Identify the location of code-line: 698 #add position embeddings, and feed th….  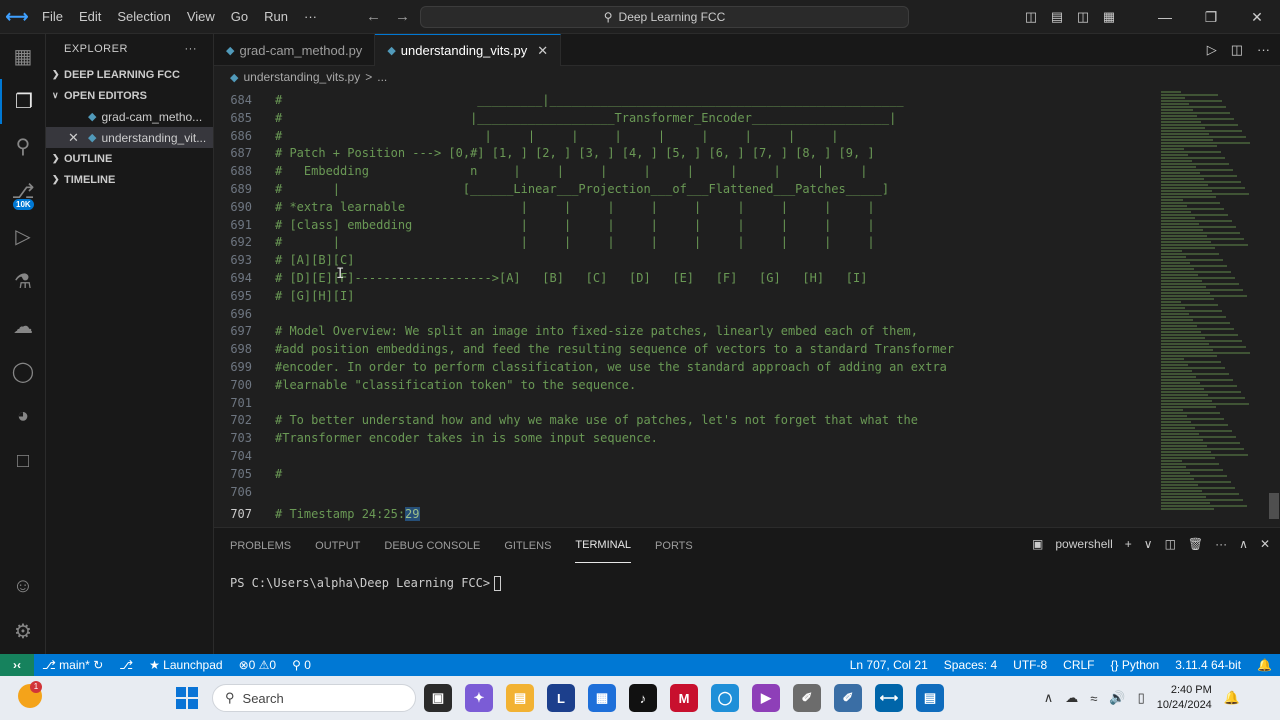
(584, 349).